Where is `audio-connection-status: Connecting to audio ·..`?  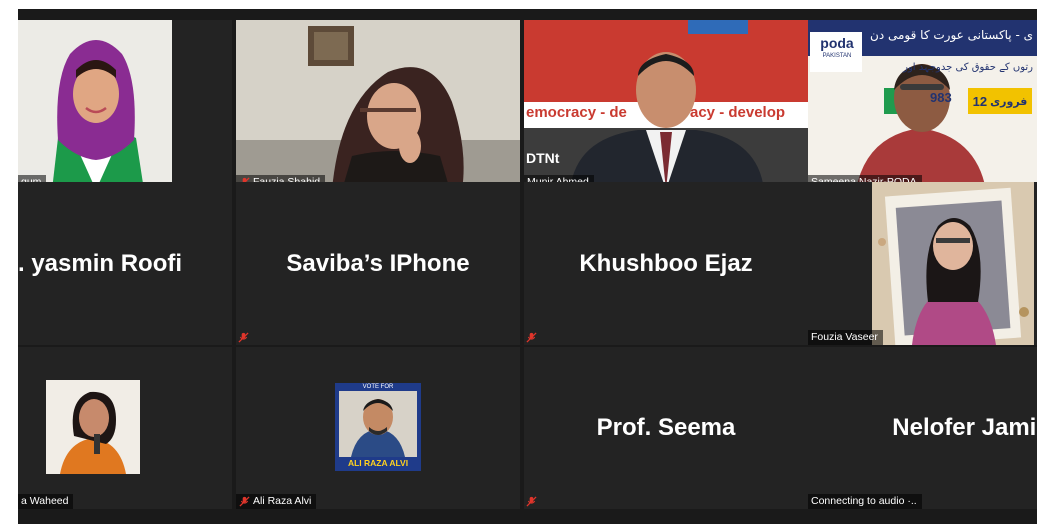
audio-connection-status: Connecting to audio ·.. is located at coordinates (865, 501).